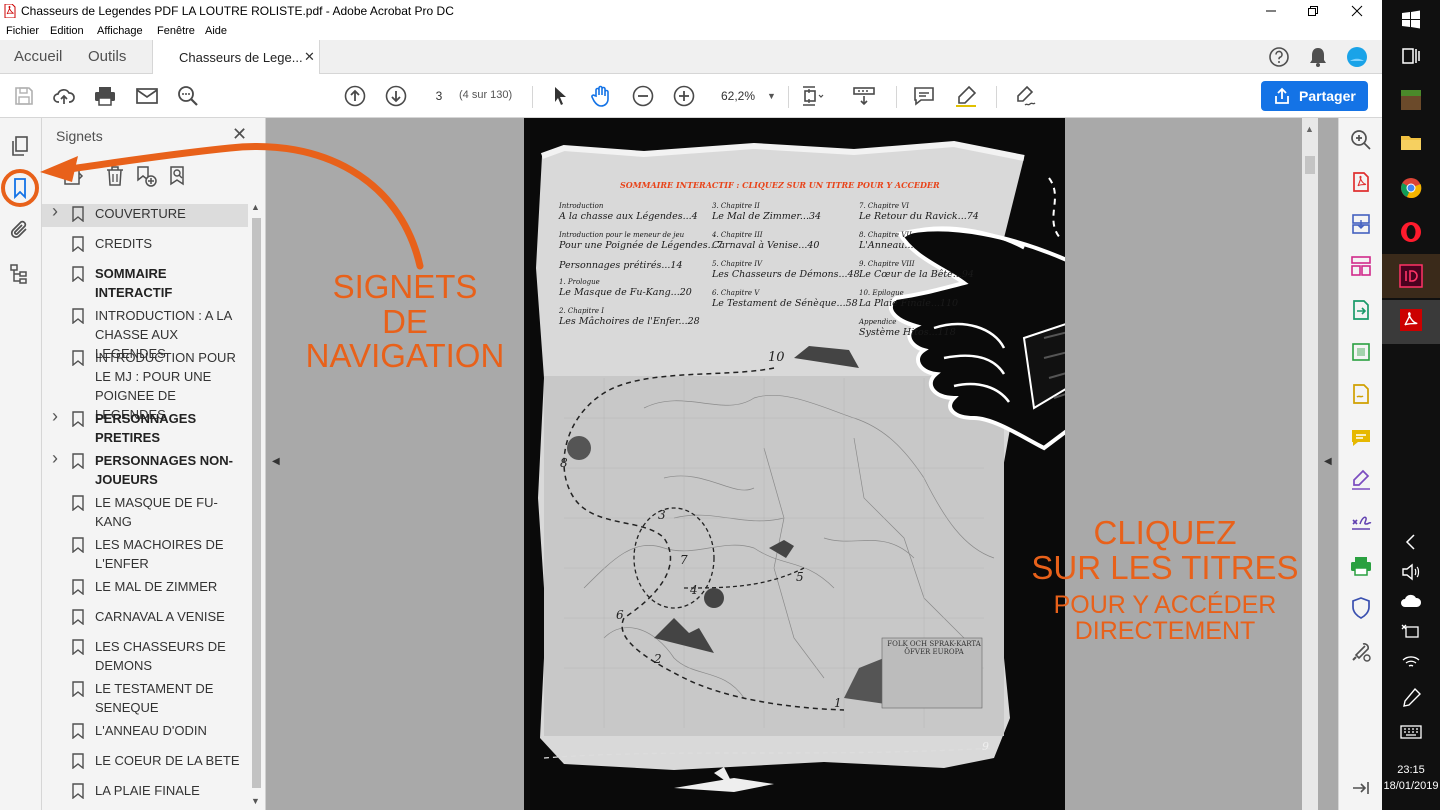 The width and height of the screenshot is (1440, 810). Describe the element at coordinates (145, 658) in the screenshot. I see `bookmark-item: LES CHASSEURS DE DEMONS` at that location.